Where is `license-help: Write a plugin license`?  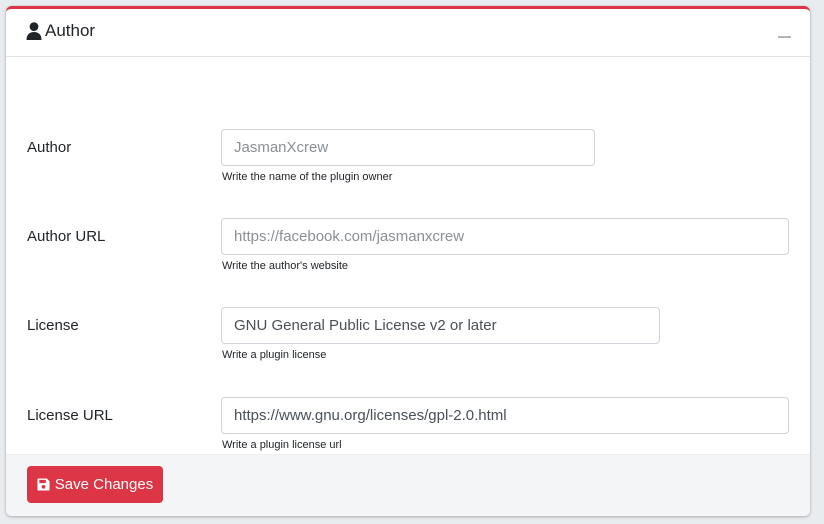
license-help: Write a plugin license is located at coordinates (274, 355).